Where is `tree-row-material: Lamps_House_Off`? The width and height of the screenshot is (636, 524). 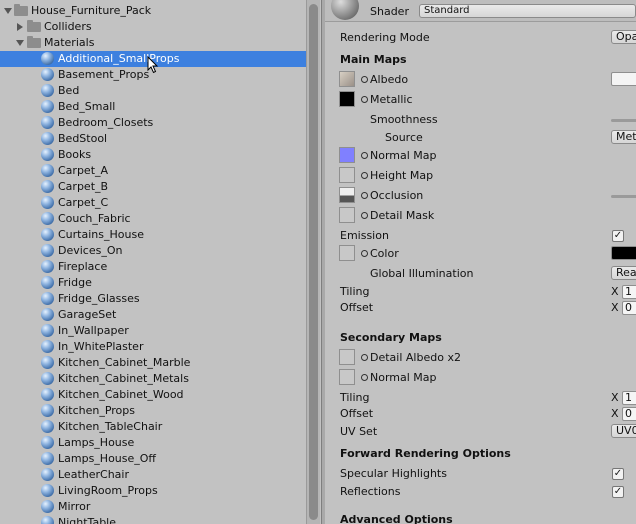 tree-row-material: Lamps_House_Off is located at coordinates (153, 459).